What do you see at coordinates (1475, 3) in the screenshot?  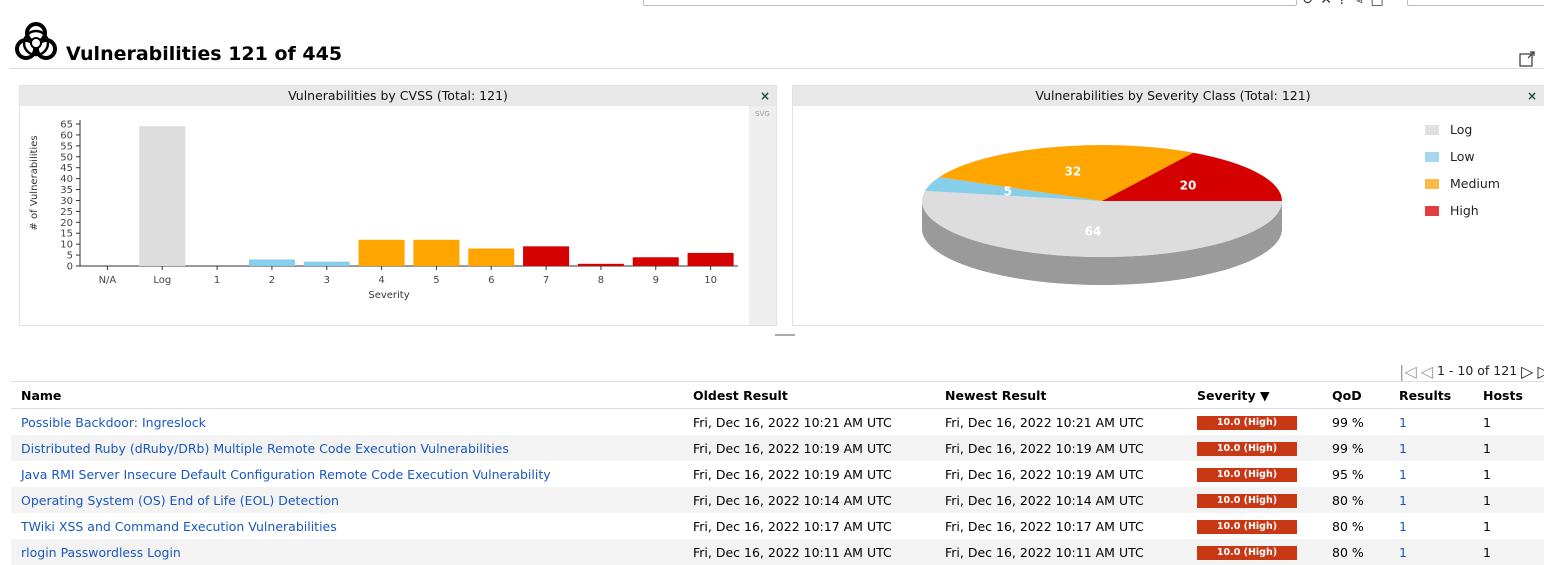 I see `filter-select` at bounding box center [1475, 3].